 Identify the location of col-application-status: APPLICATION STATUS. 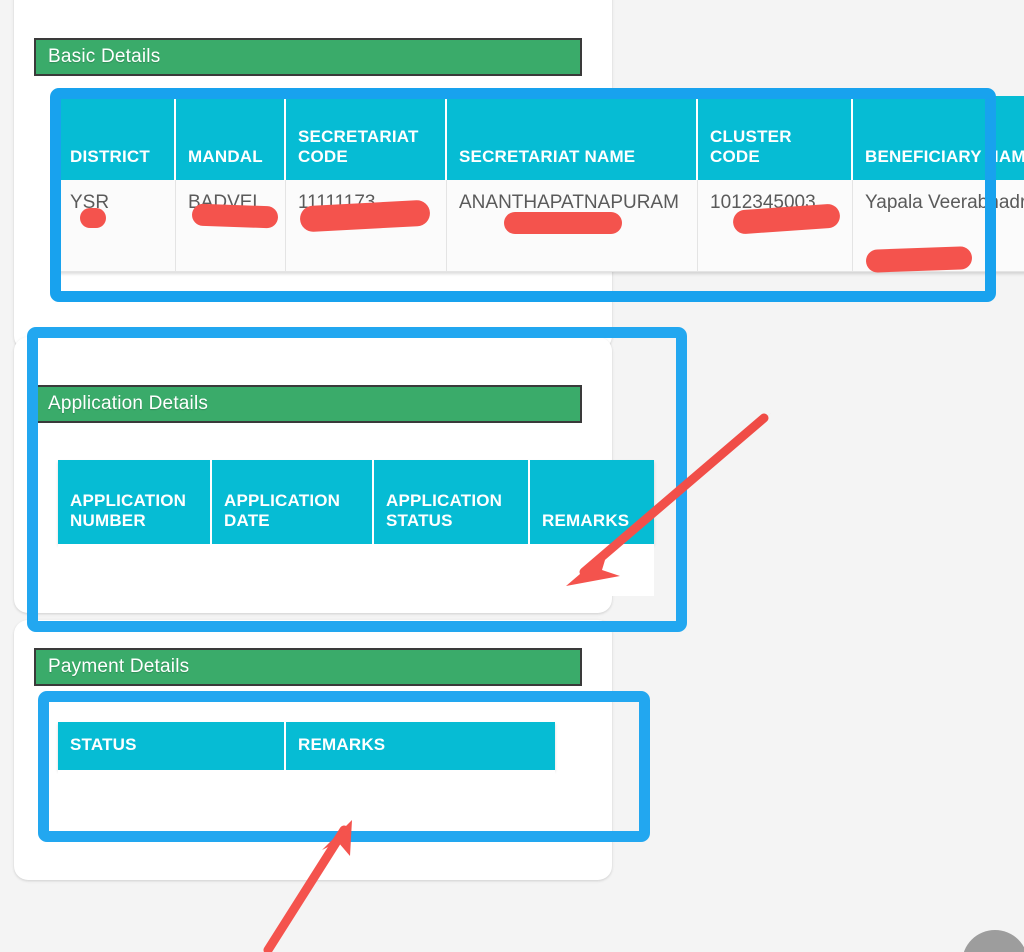
(452, 502).